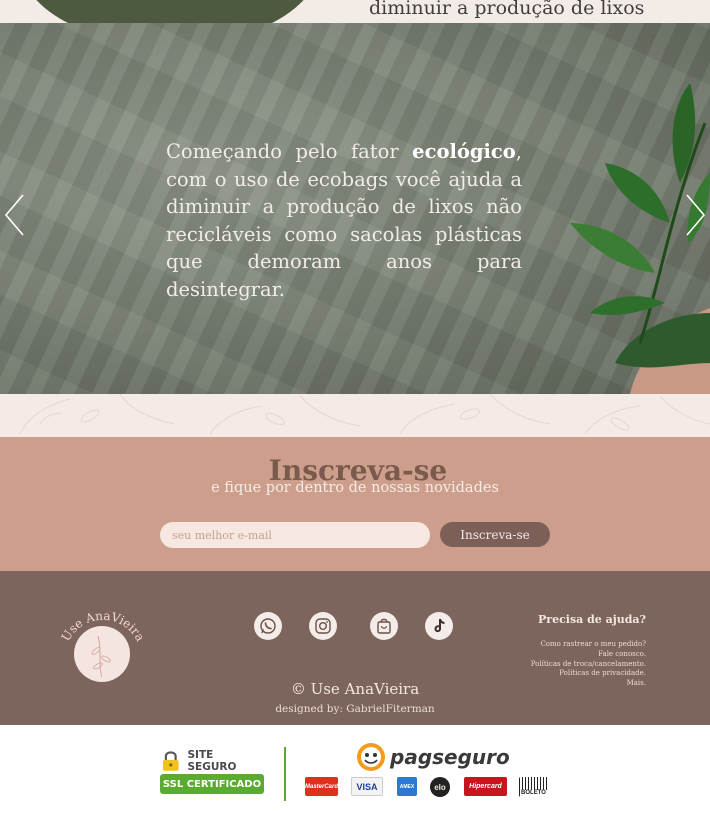 The height and width of the screenshot is (813, 710). Describe the element at coordinates (485, 786) in the screenshot. I see `hipercard-logo: Hipercard` at that location.